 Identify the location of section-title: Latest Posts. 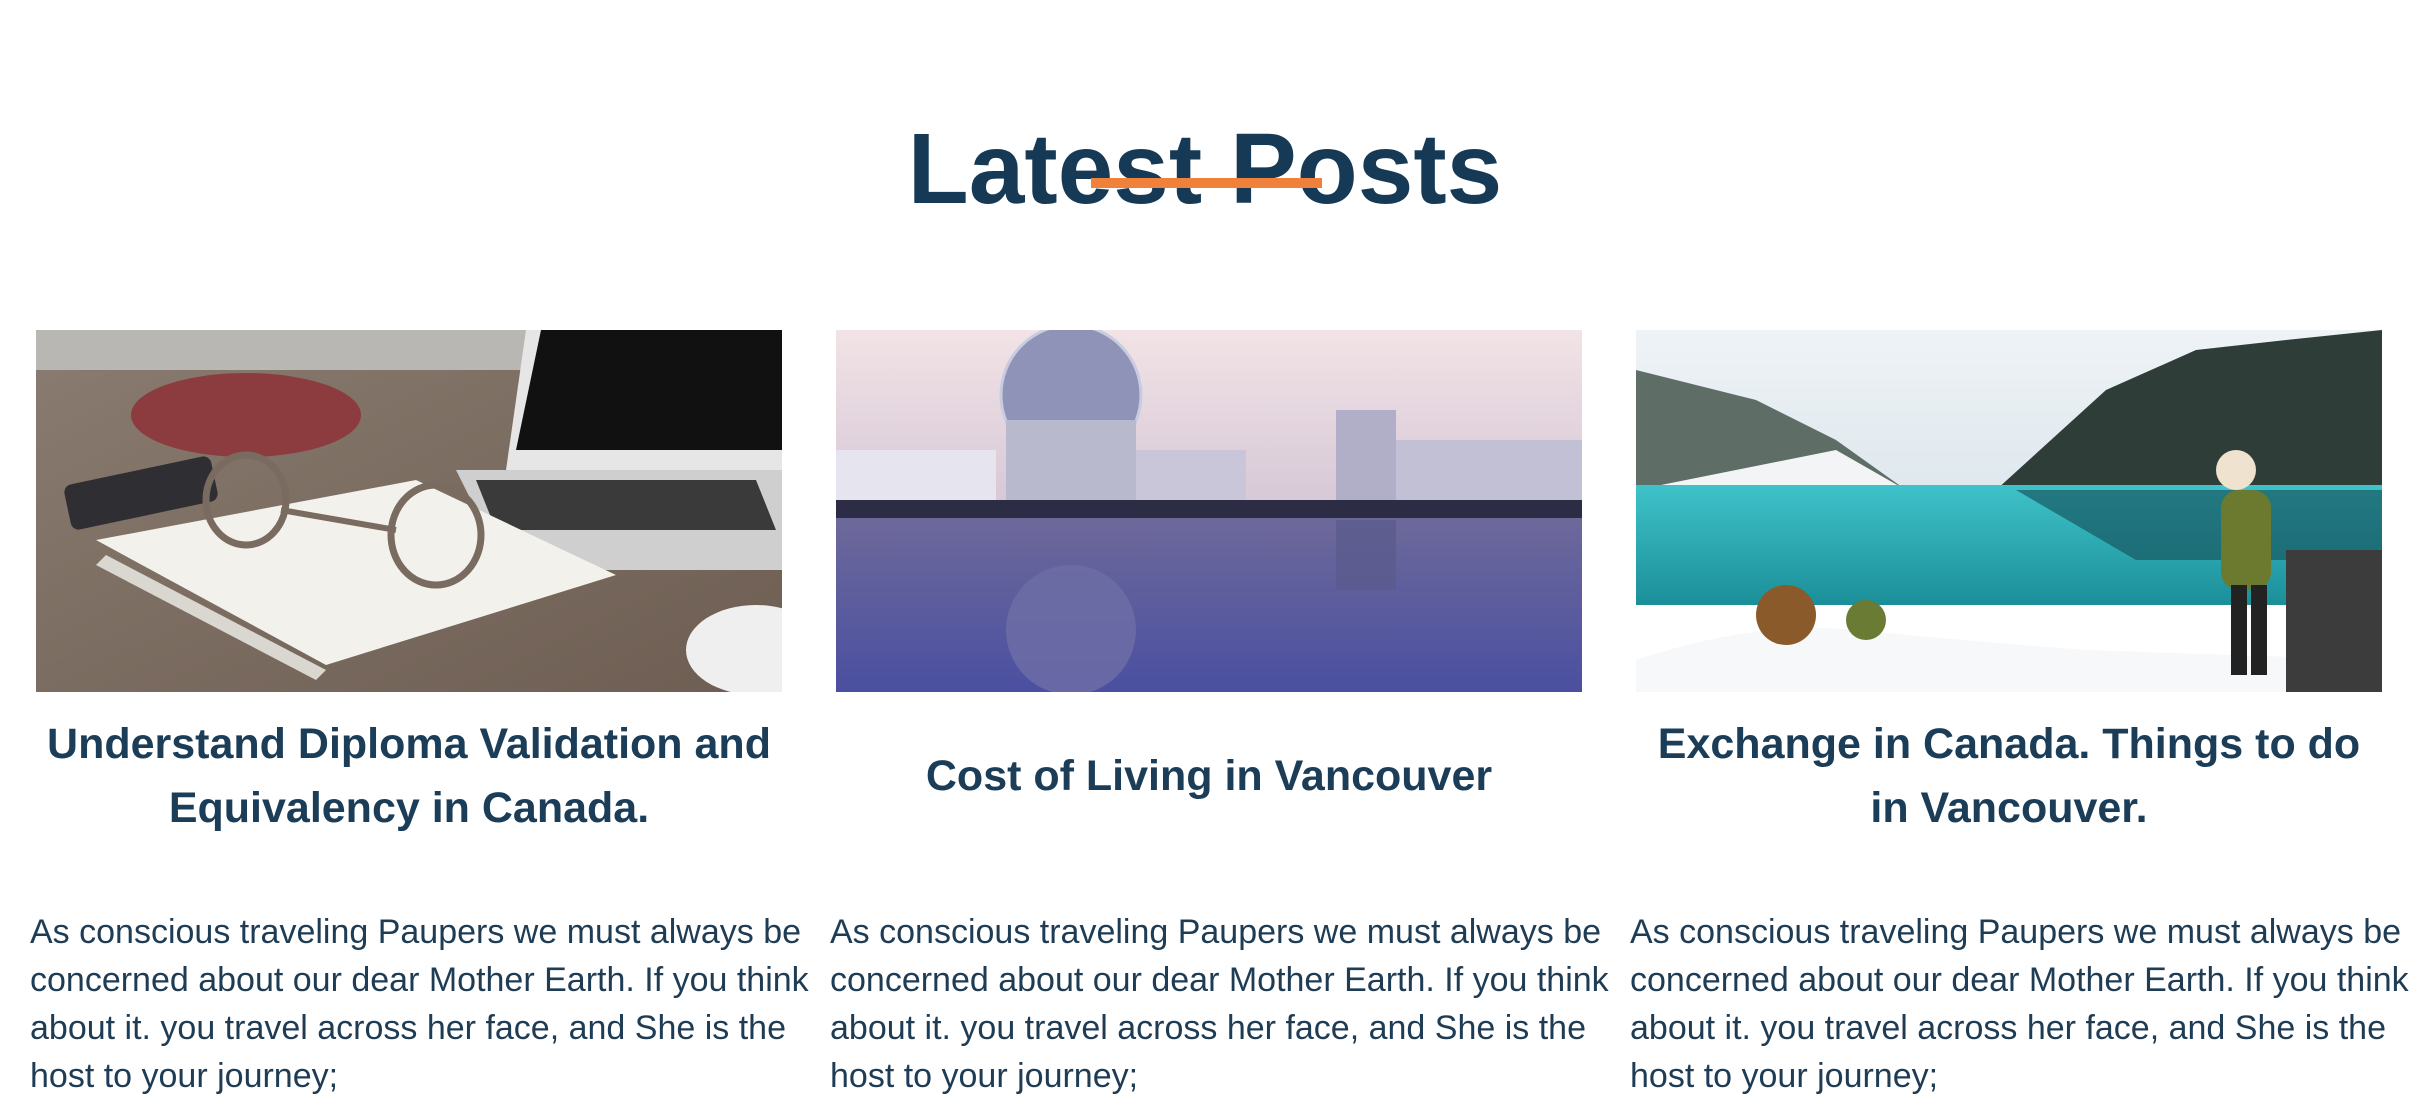
(1205, 169).